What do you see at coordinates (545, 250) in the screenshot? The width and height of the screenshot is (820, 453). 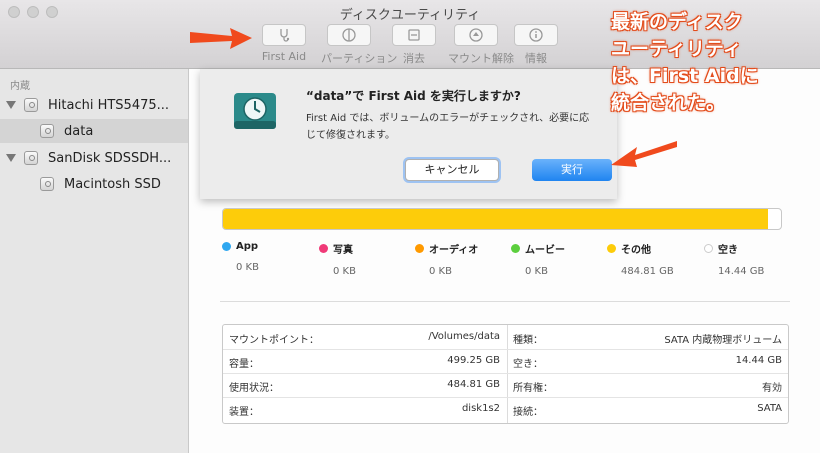 I see `legend-label: ムービー` at bounding box center [545, 250].